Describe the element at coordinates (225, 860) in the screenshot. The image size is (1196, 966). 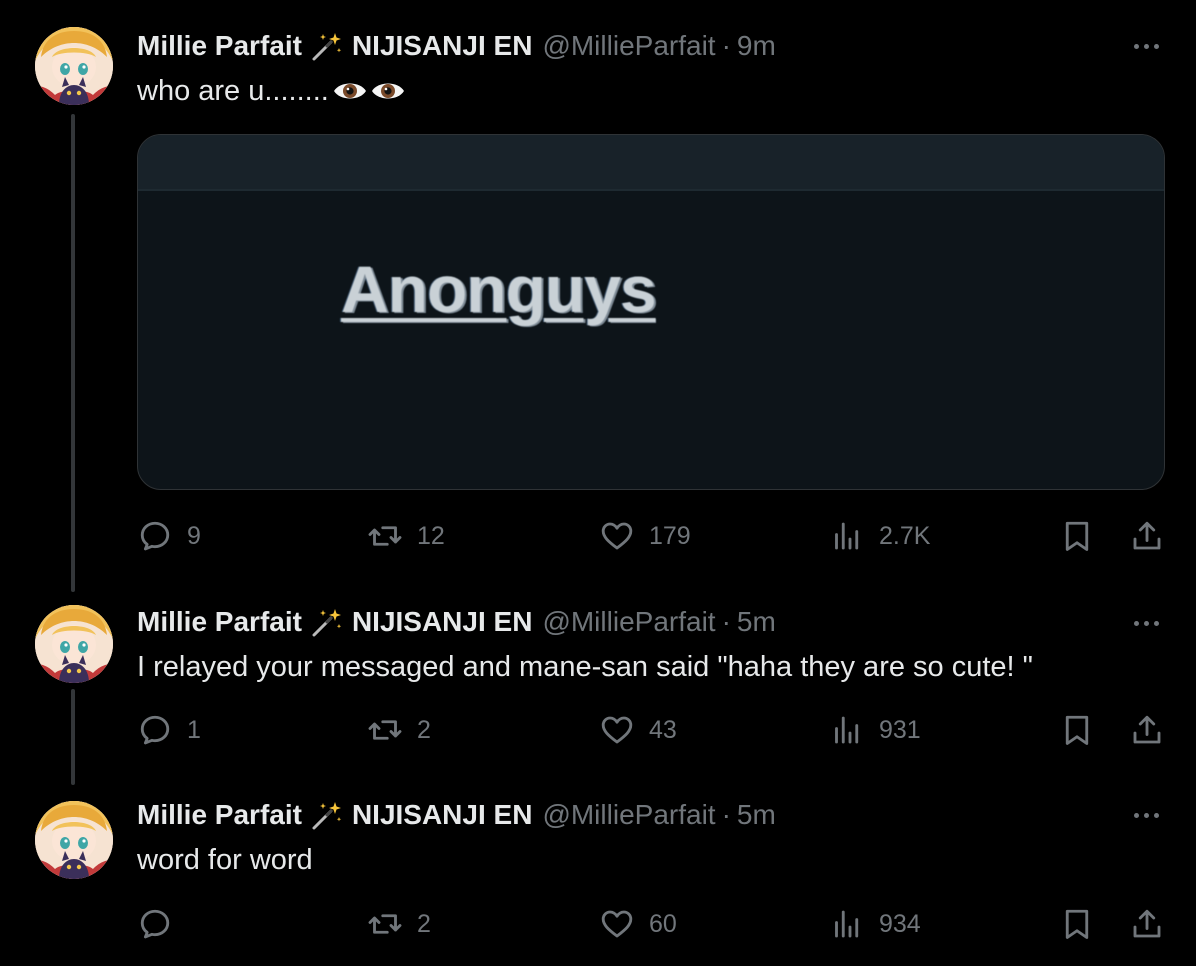
I see `tweet-text: word for word` at that location.